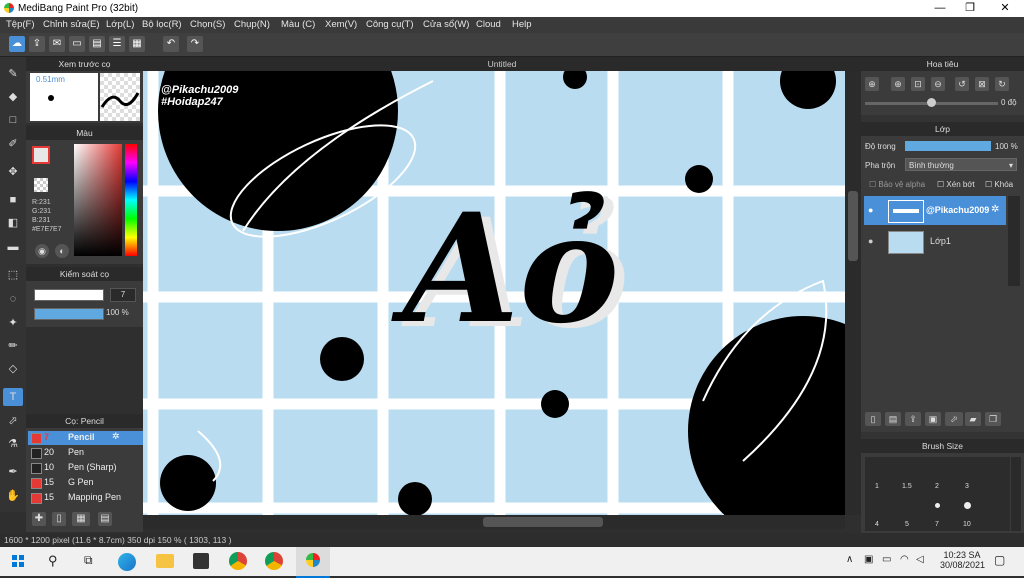 Image resolution: width=1024 pixels, height=578 pixels. What do you see at coordinates (81, 519) in the screenshot?
I see `brush-menu-icon: ▦` at bounding box center [81, 519].